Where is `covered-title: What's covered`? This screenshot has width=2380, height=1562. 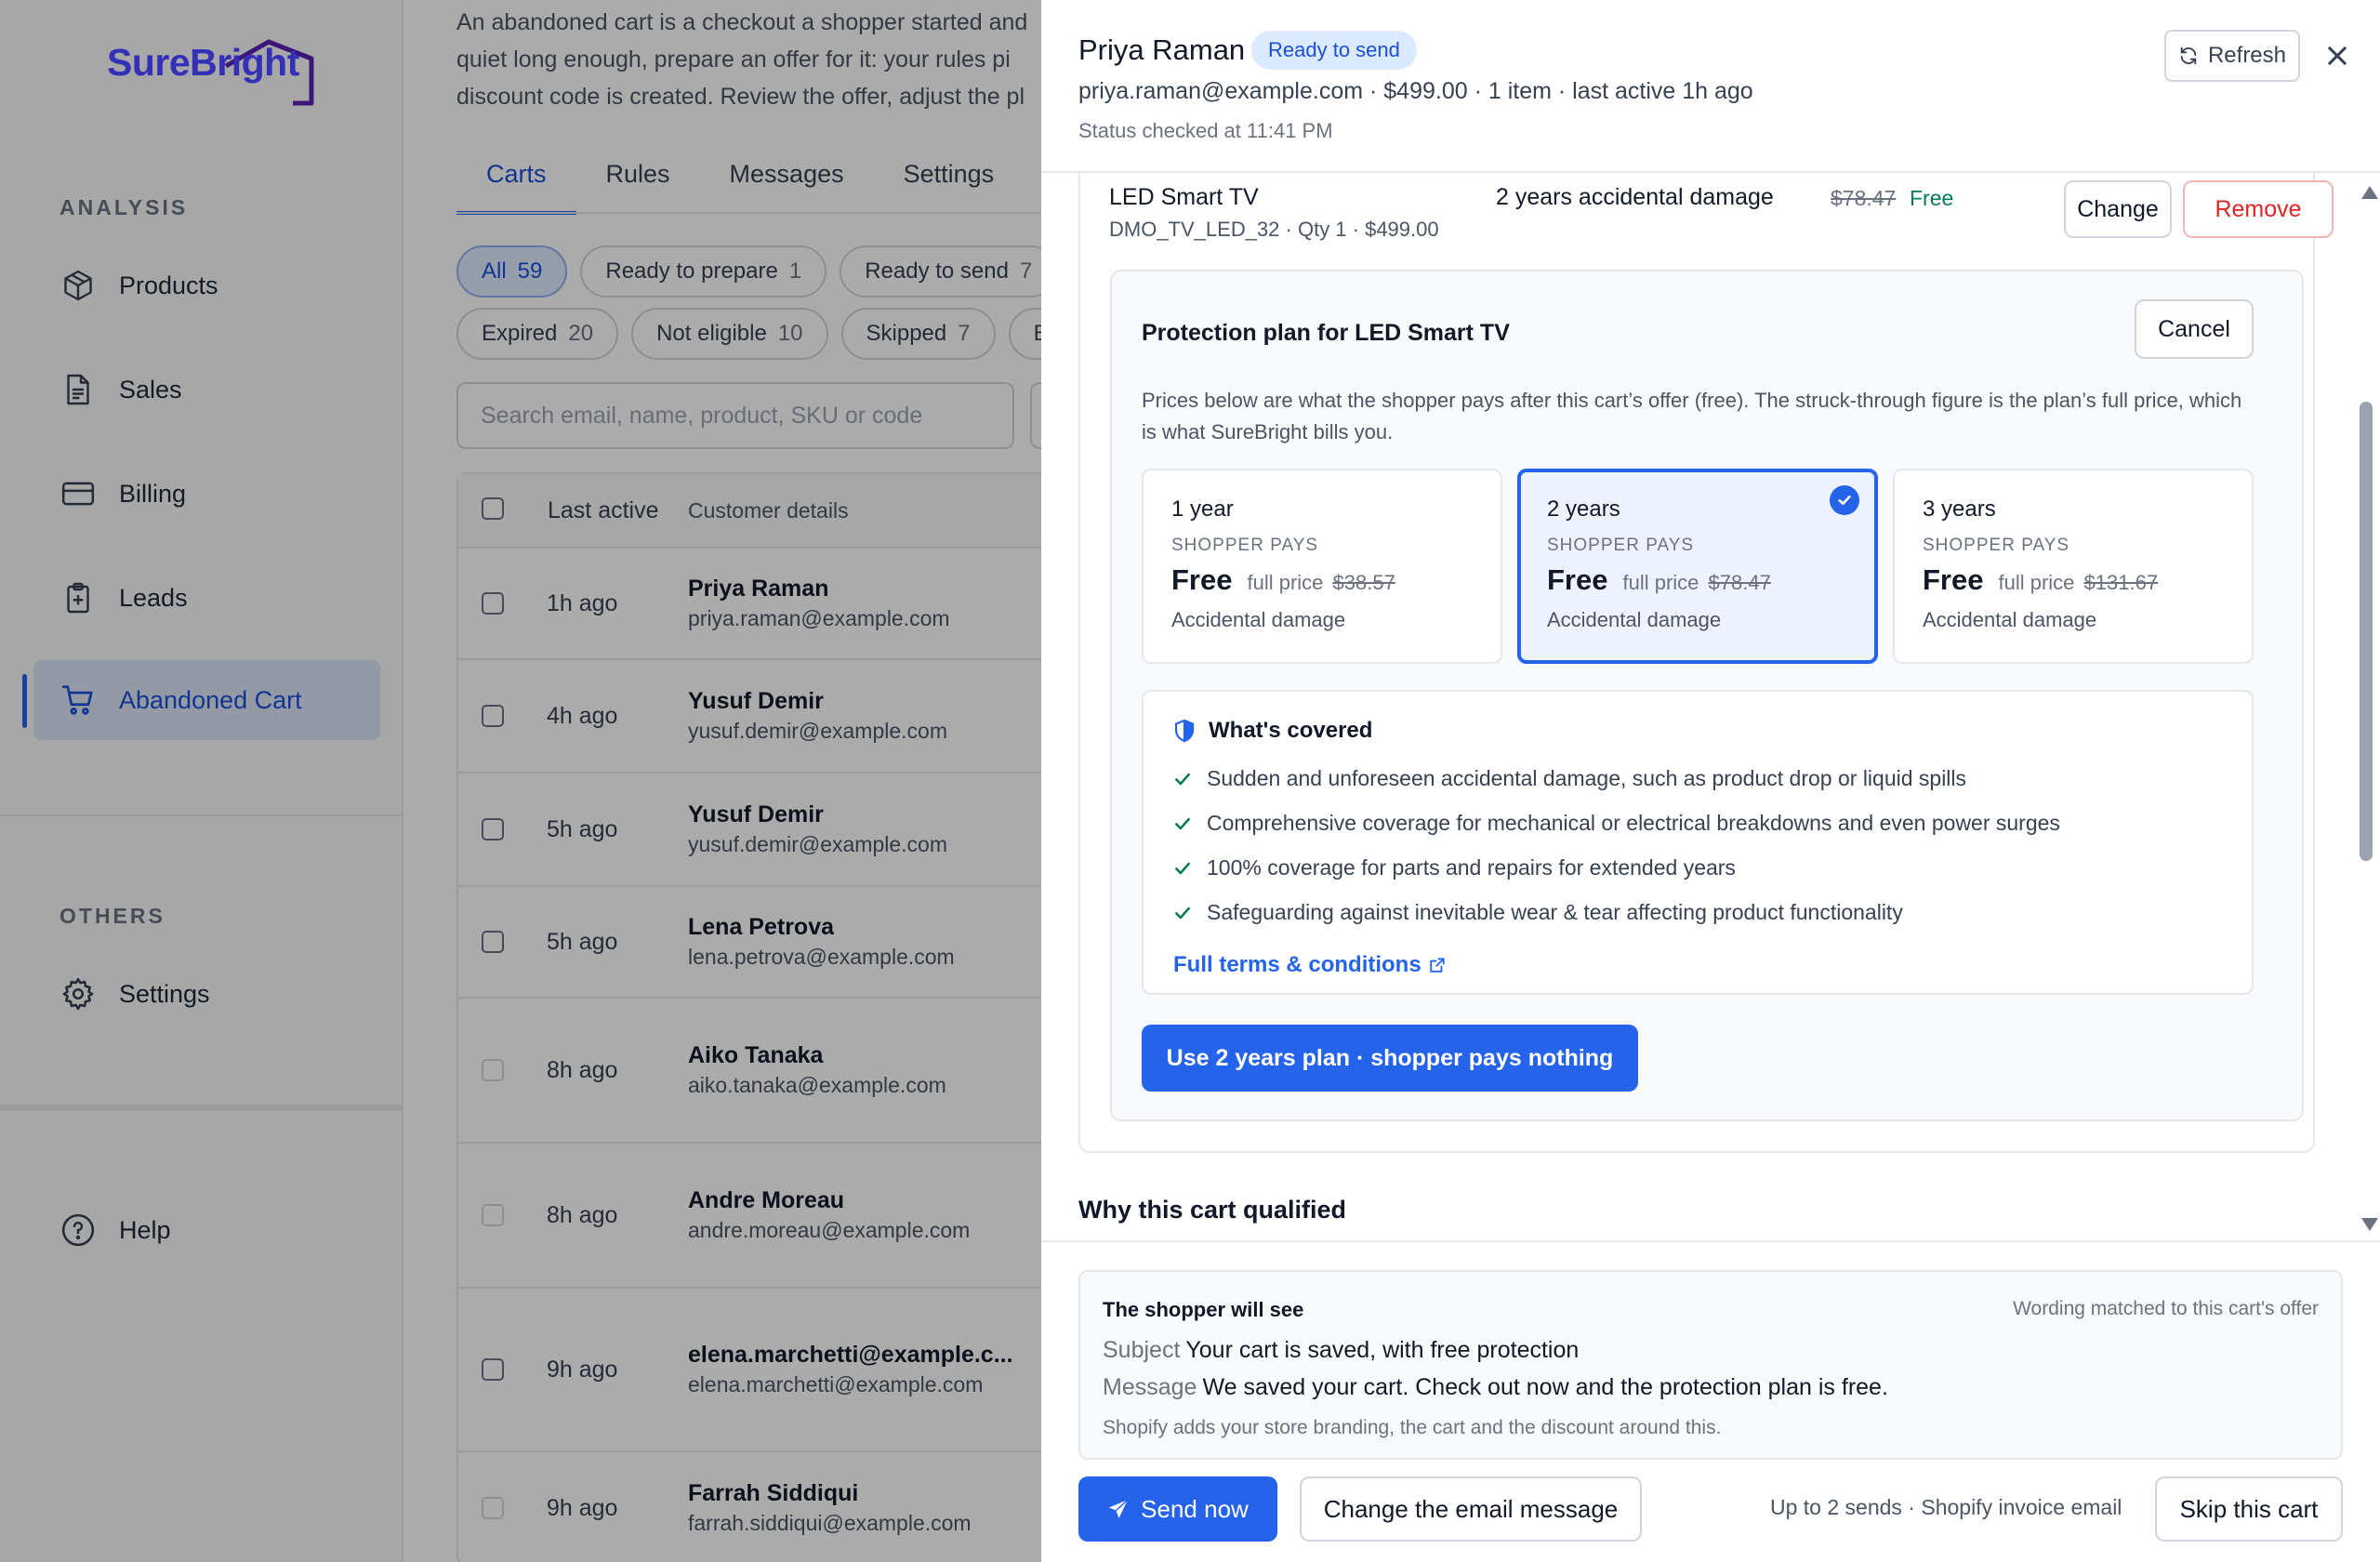 covered-title: What's covered is located at coordinates (1272, 731).